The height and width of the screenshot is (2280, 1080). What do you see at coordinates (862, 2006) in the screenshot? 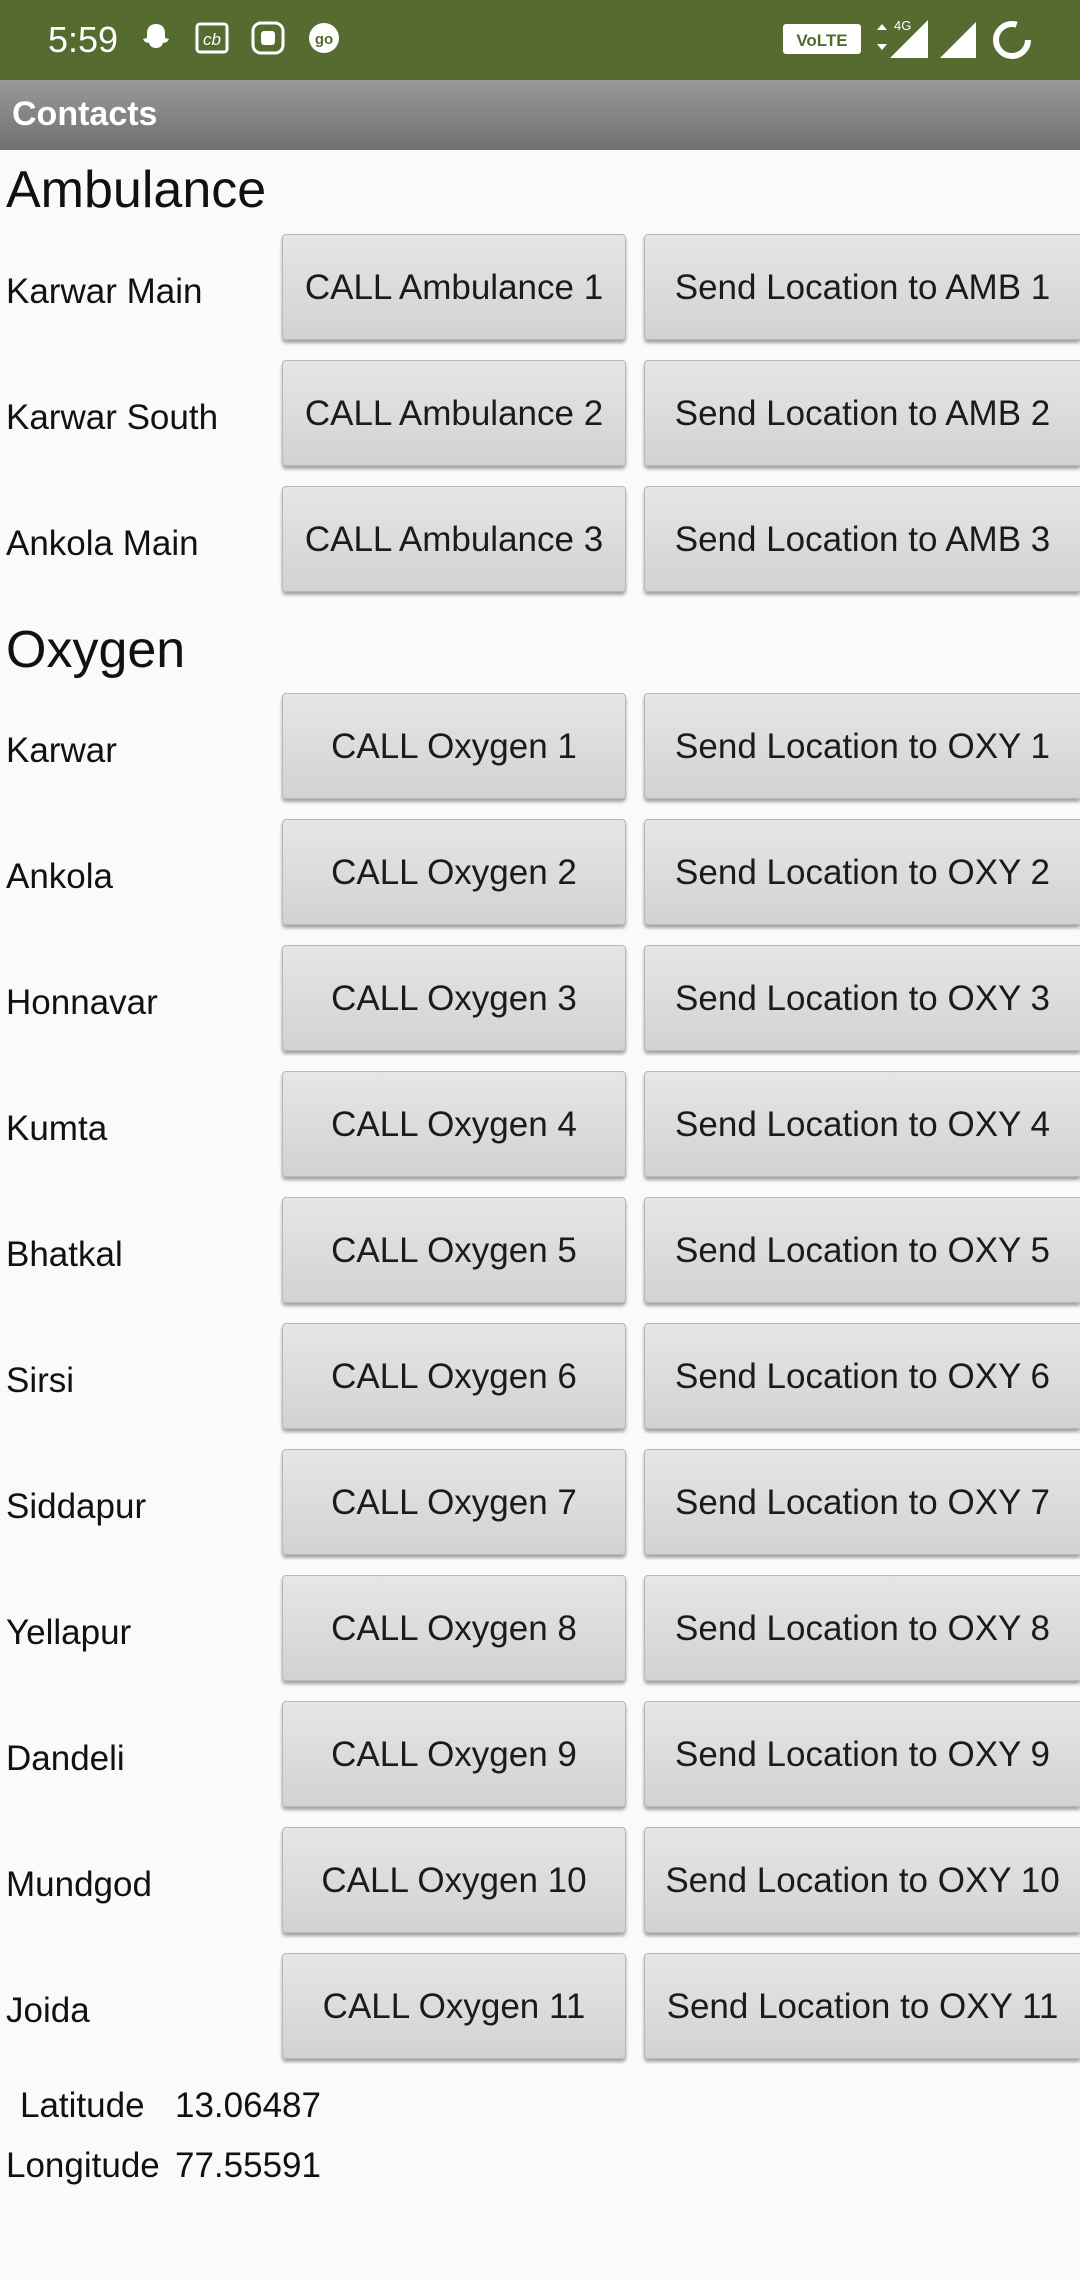
I see `send-location-oxy-11-button: Send Location to OXY 11` at bounding box center [862, 2006].